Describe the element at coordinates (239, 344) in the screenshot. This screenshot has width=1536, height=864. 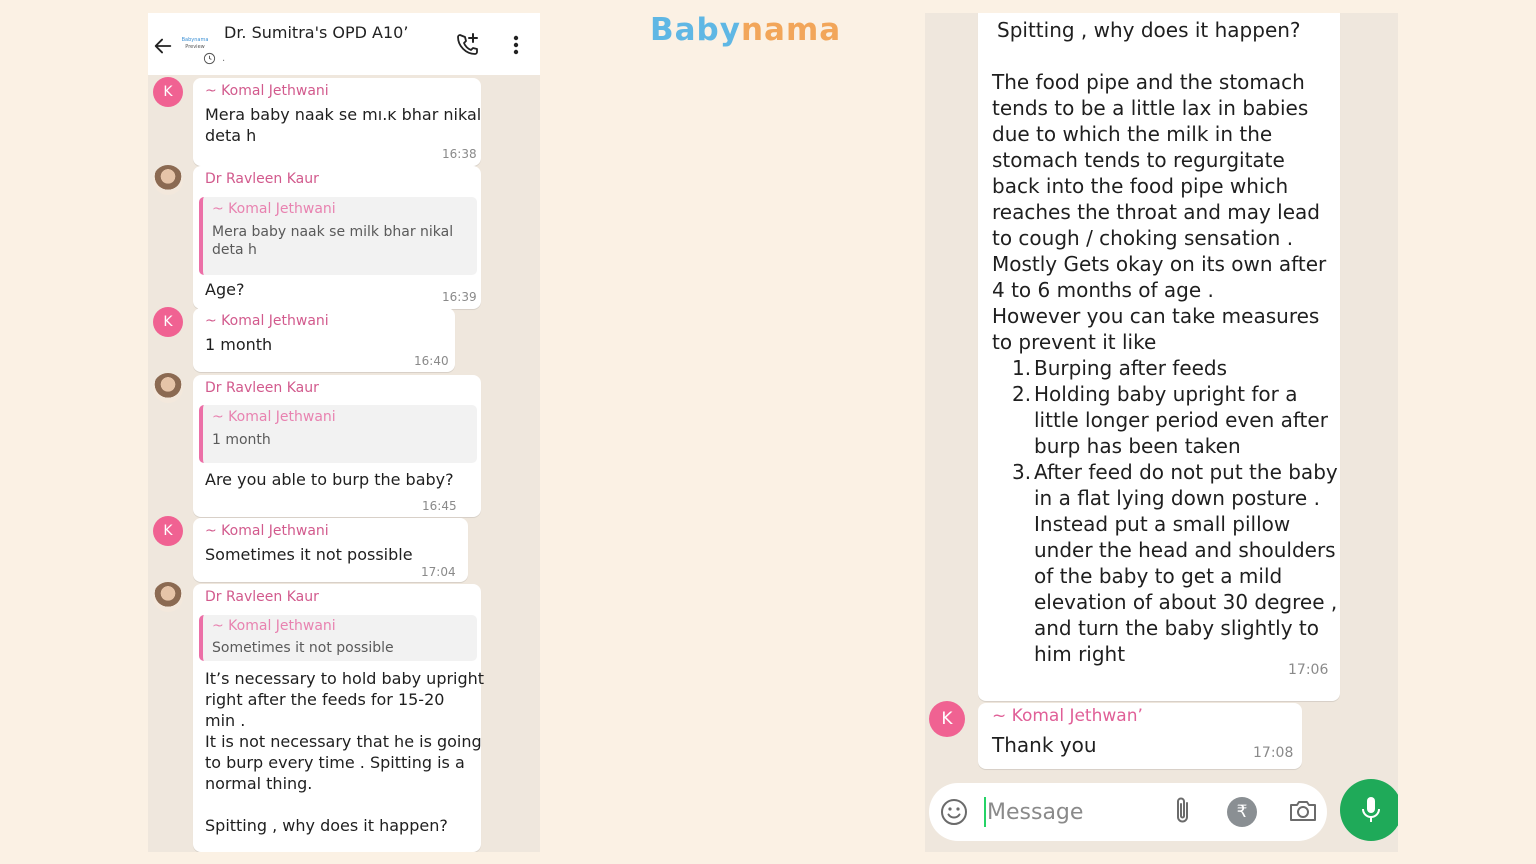
I see `message-line: 1 month` at that location.